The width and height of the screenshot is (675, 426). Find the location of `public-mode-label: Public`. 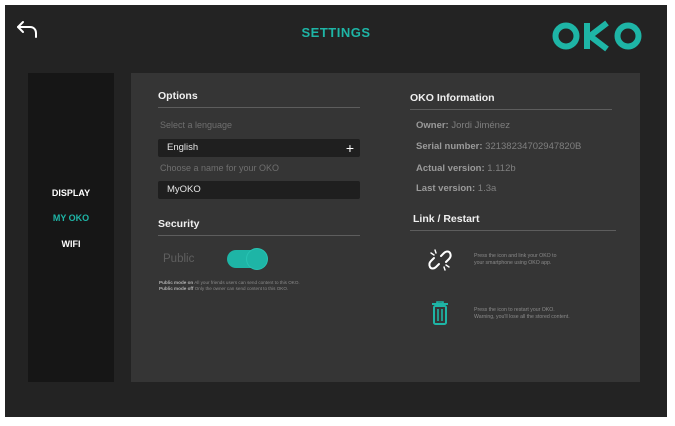

public-mode-label: Public is located at coordinates (179, 259).